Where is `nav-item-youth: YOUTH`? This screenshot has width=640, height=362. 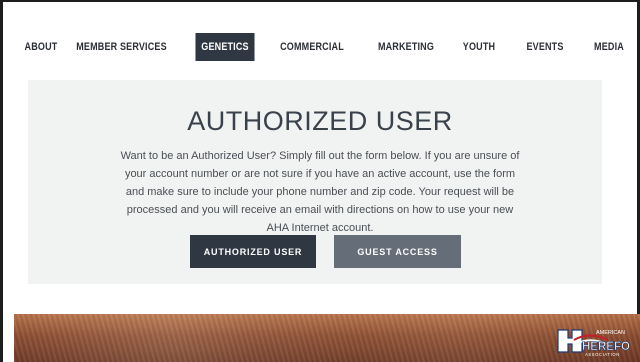 nav-item-youth: YOUTH is located at coordinates (479, 47).